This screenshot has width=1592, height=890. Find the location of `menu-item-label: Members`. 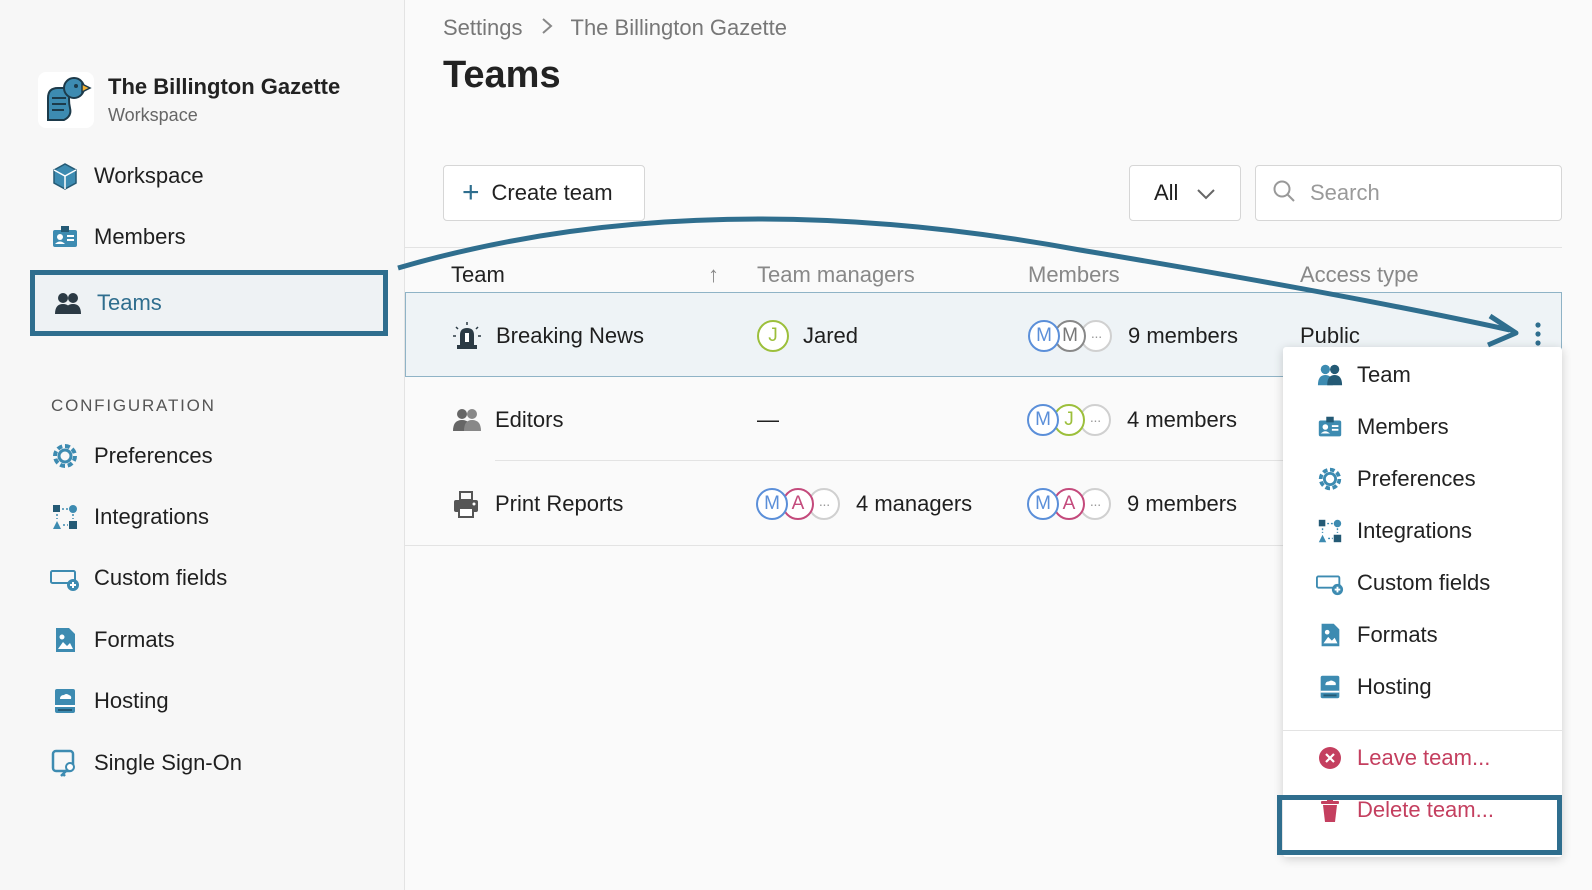

menu-item-label: Members is located at coordinates (1403, 426).